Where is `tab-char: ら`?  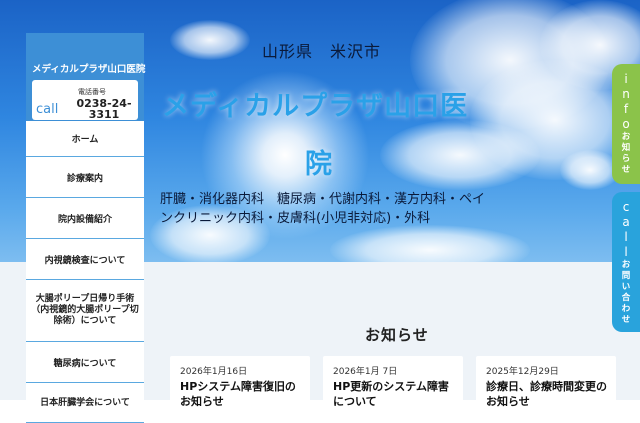 tab-char: ら is located at coordinates (626, 159).